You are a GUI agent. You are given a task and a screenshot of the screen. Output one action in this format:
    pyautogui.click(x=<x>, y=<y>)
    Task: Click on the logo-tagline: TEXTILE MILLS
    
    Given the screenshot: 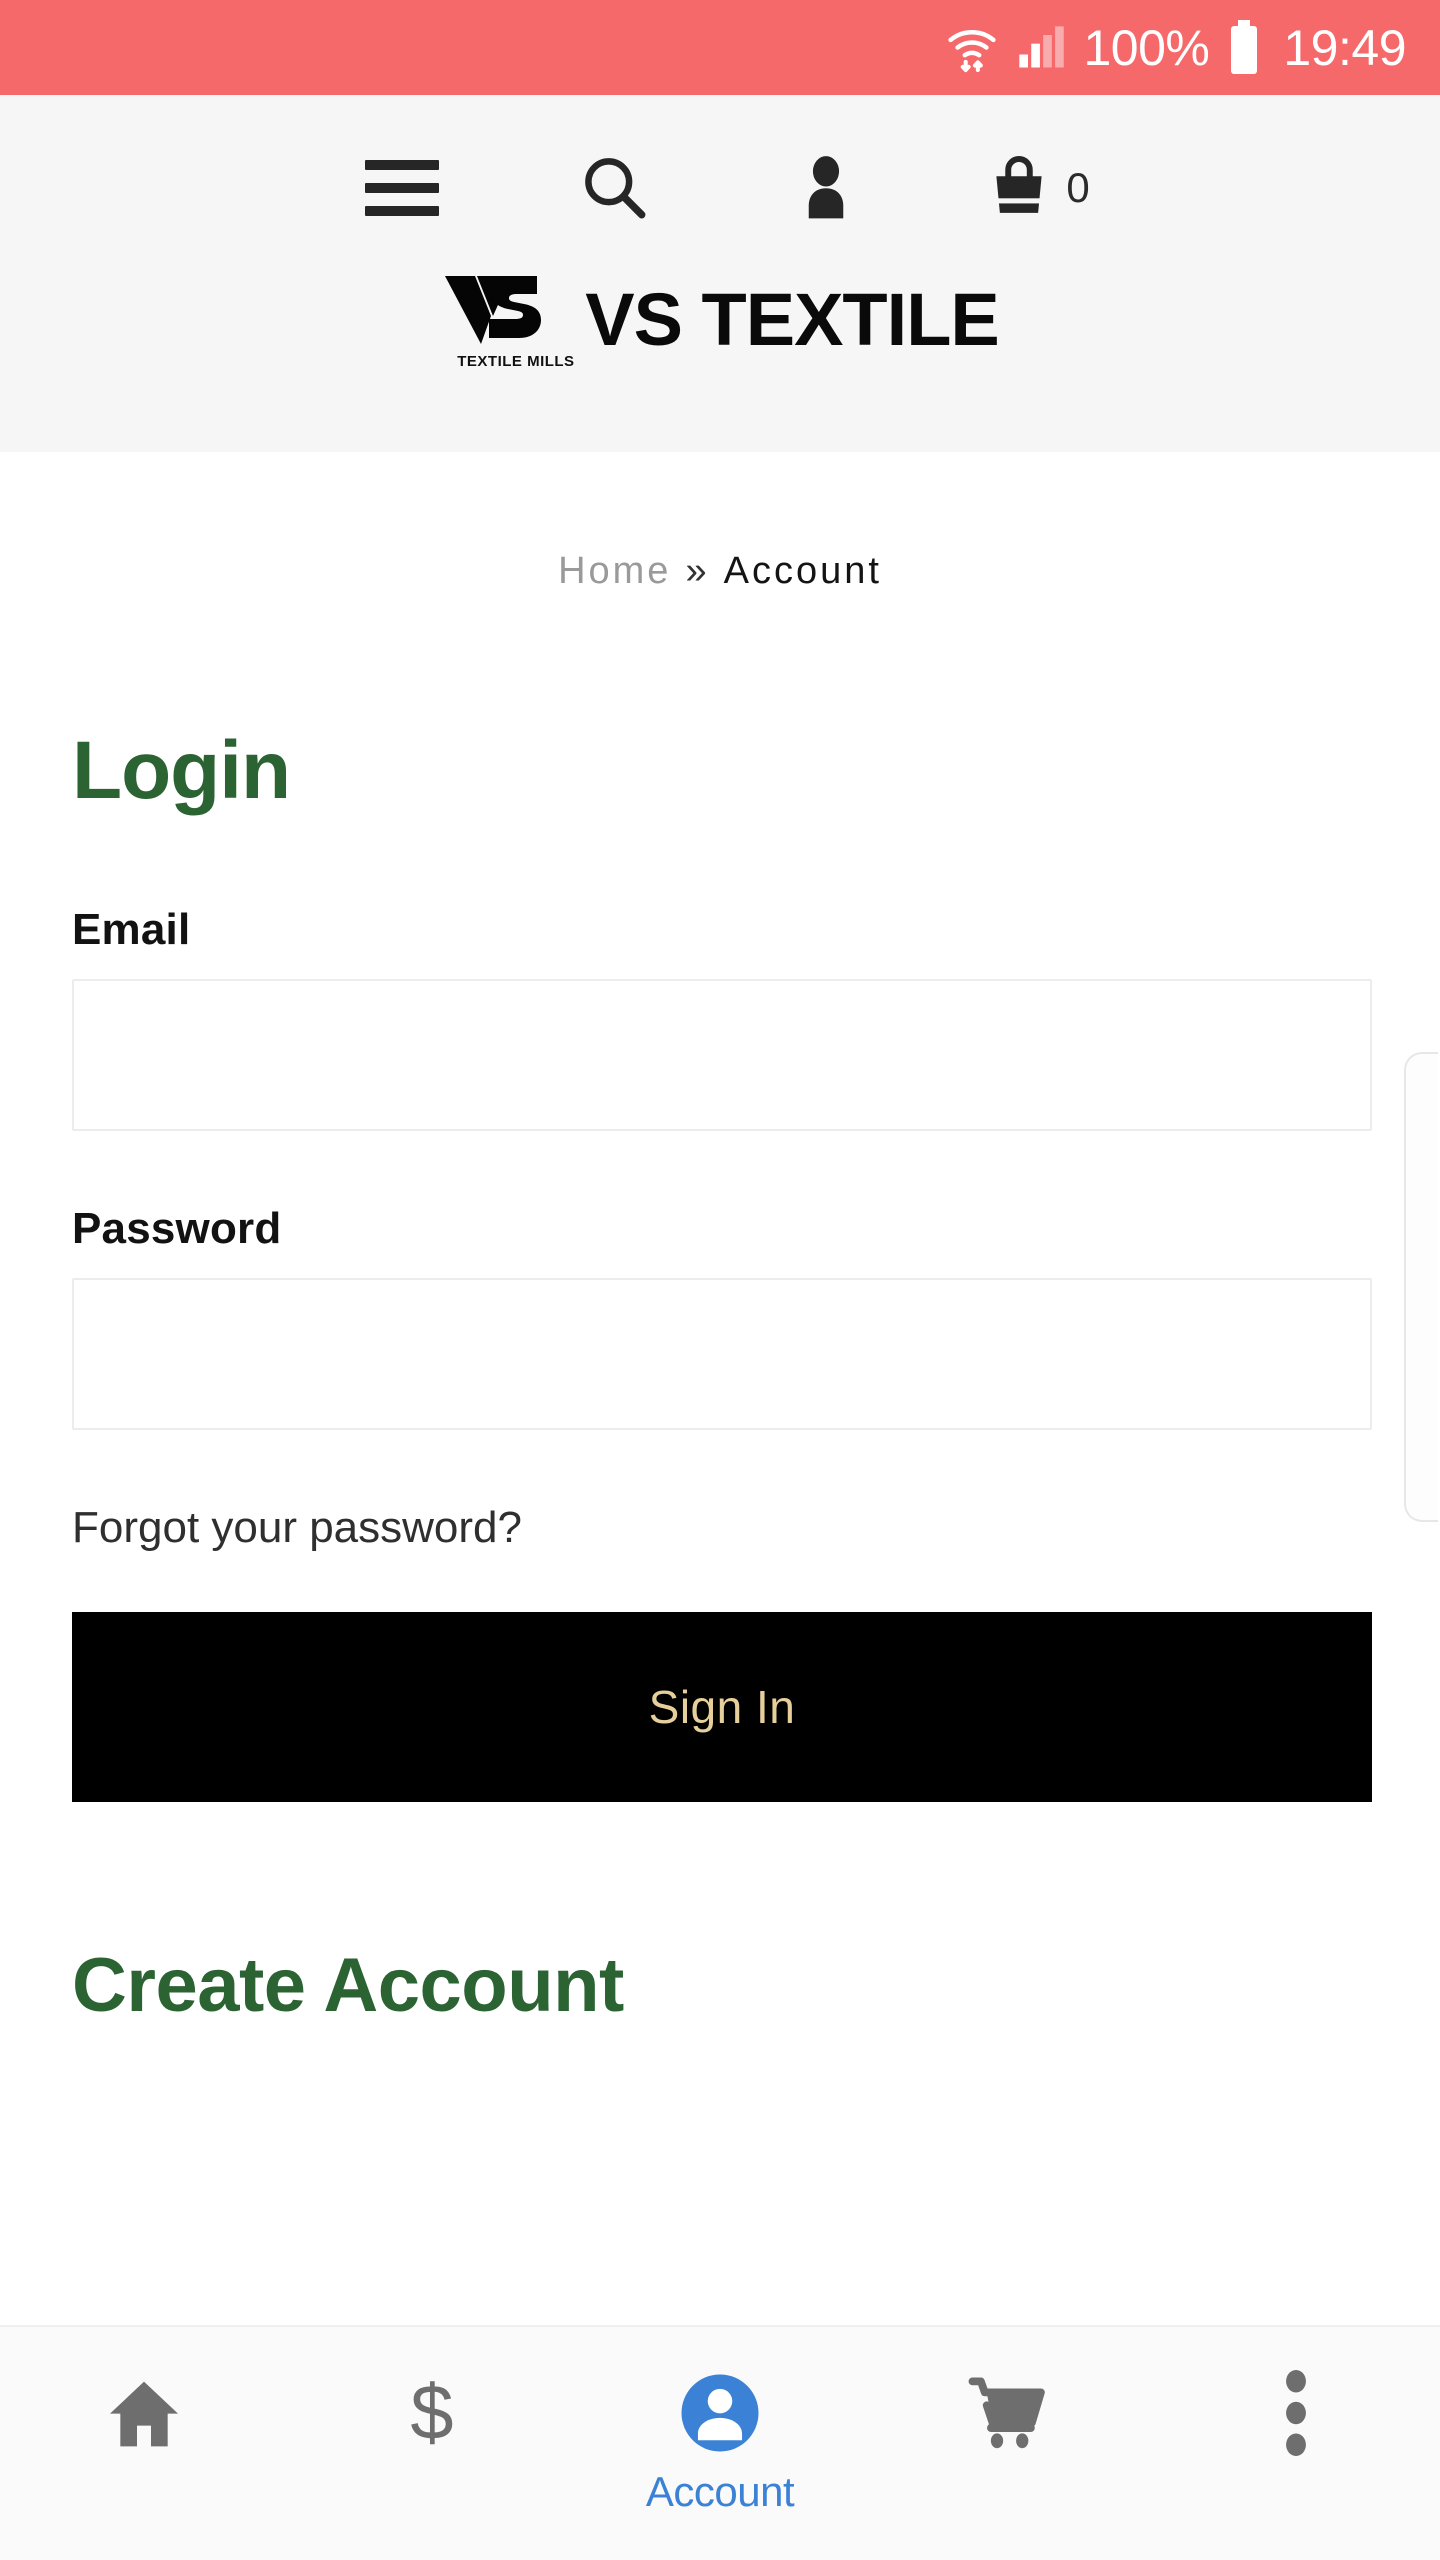 What is the action you would take?
    pyautogui.click(x=516, y=361)
    